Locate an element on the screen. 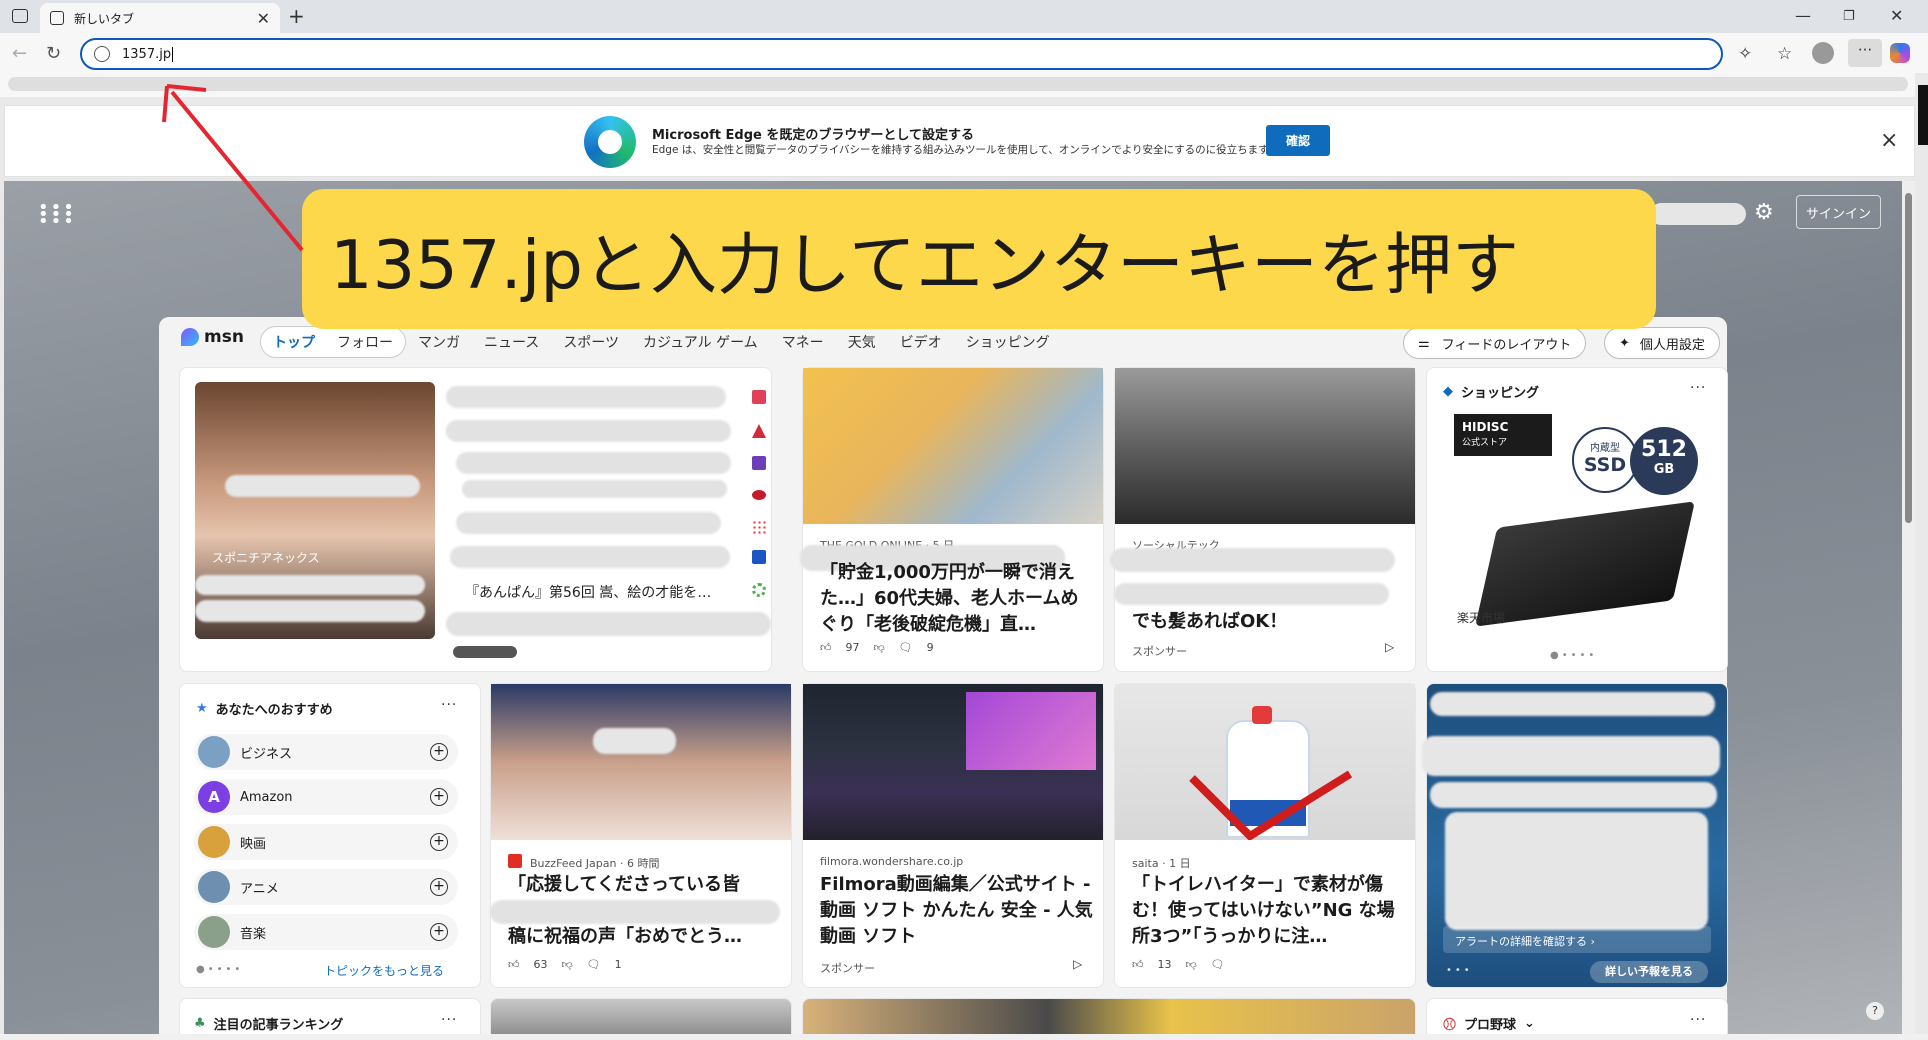 This screenshot has height=1040, width=1928. tab-shopping: ショッピング is located at coordinates (1008, 342).